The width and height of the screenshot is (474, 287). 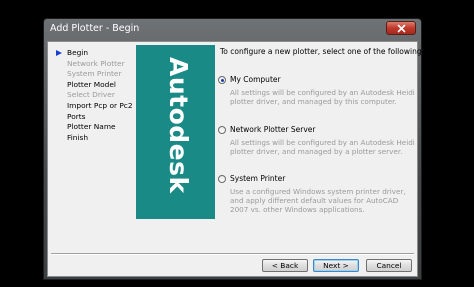 What do you see at coordinates (100, 105) in the screenshot?
I see `step-import-pcp: Import Pcp or Pc2` at bounding box center [100, 105].